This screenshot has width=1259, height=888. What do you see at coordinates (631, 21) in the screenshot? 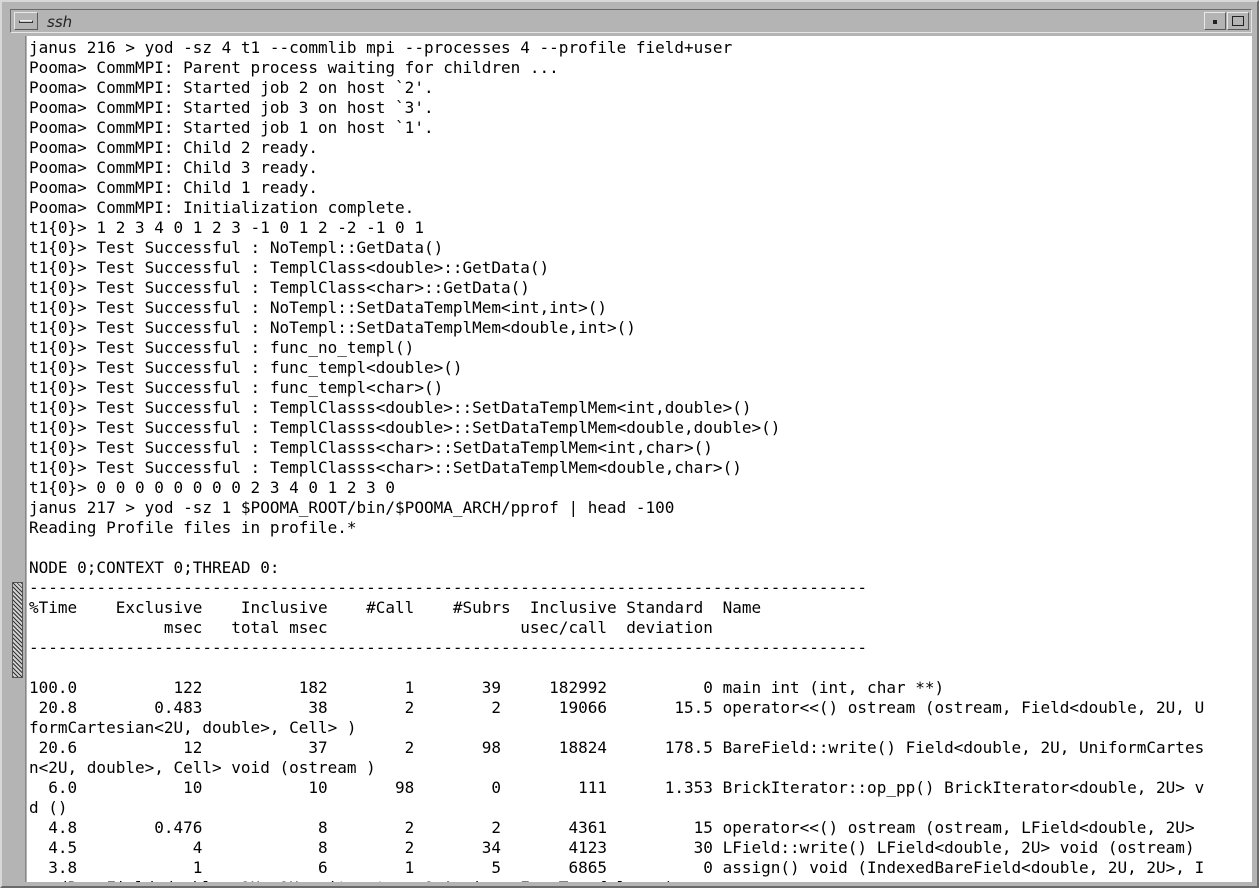
I see `title-bar: ssh` at bounding box center [631, 21].